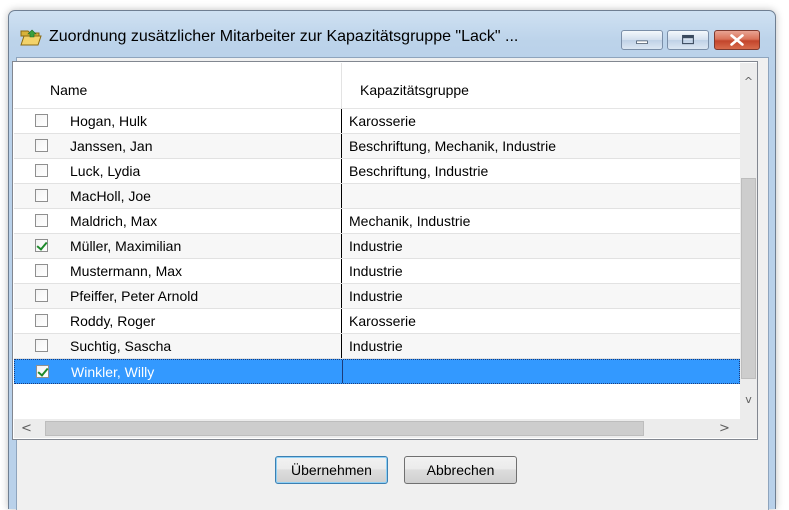 The width and height of the screenshot is (789, 510). What do you see at coordinates (452, 146) in the screenshot?
I see `employee-group: Beschriftung, Mechanik, Industrie` at bounding box center [452, 146].